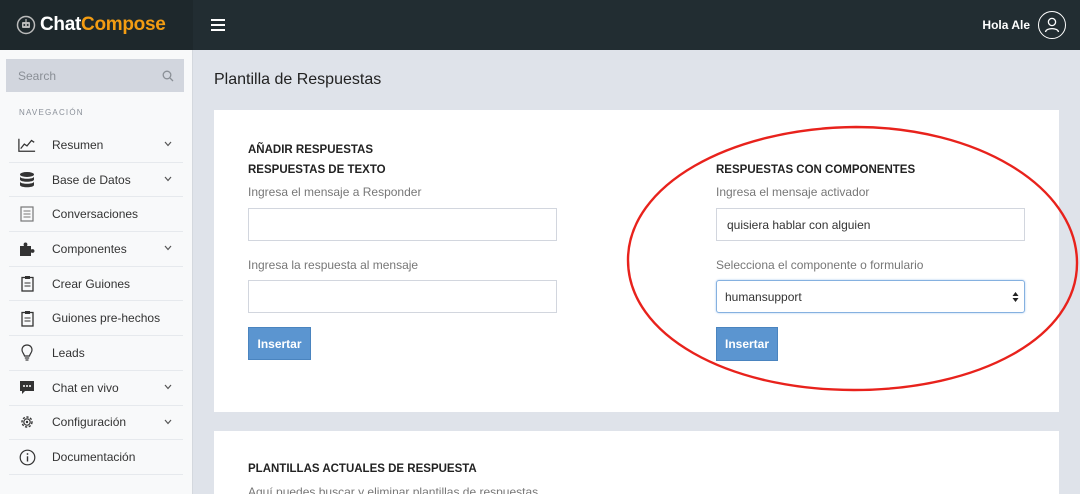  What do you see at coordinates (27, 180) in the screenshot?
I see `database-icon` at bounding box center [27, 180].